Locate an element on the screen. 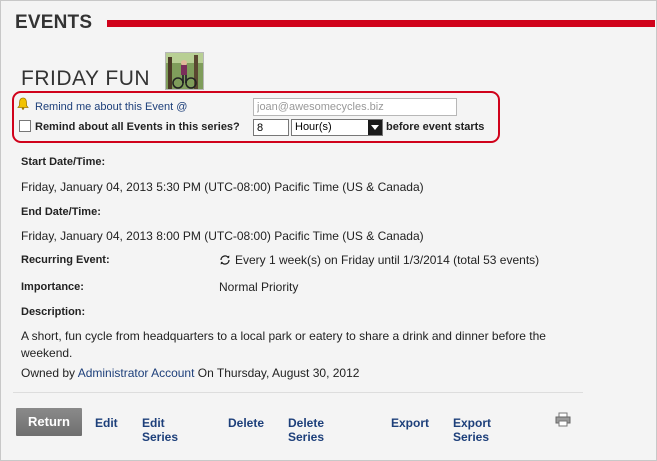  recurrence-icon is located at coordinates (225, 260).